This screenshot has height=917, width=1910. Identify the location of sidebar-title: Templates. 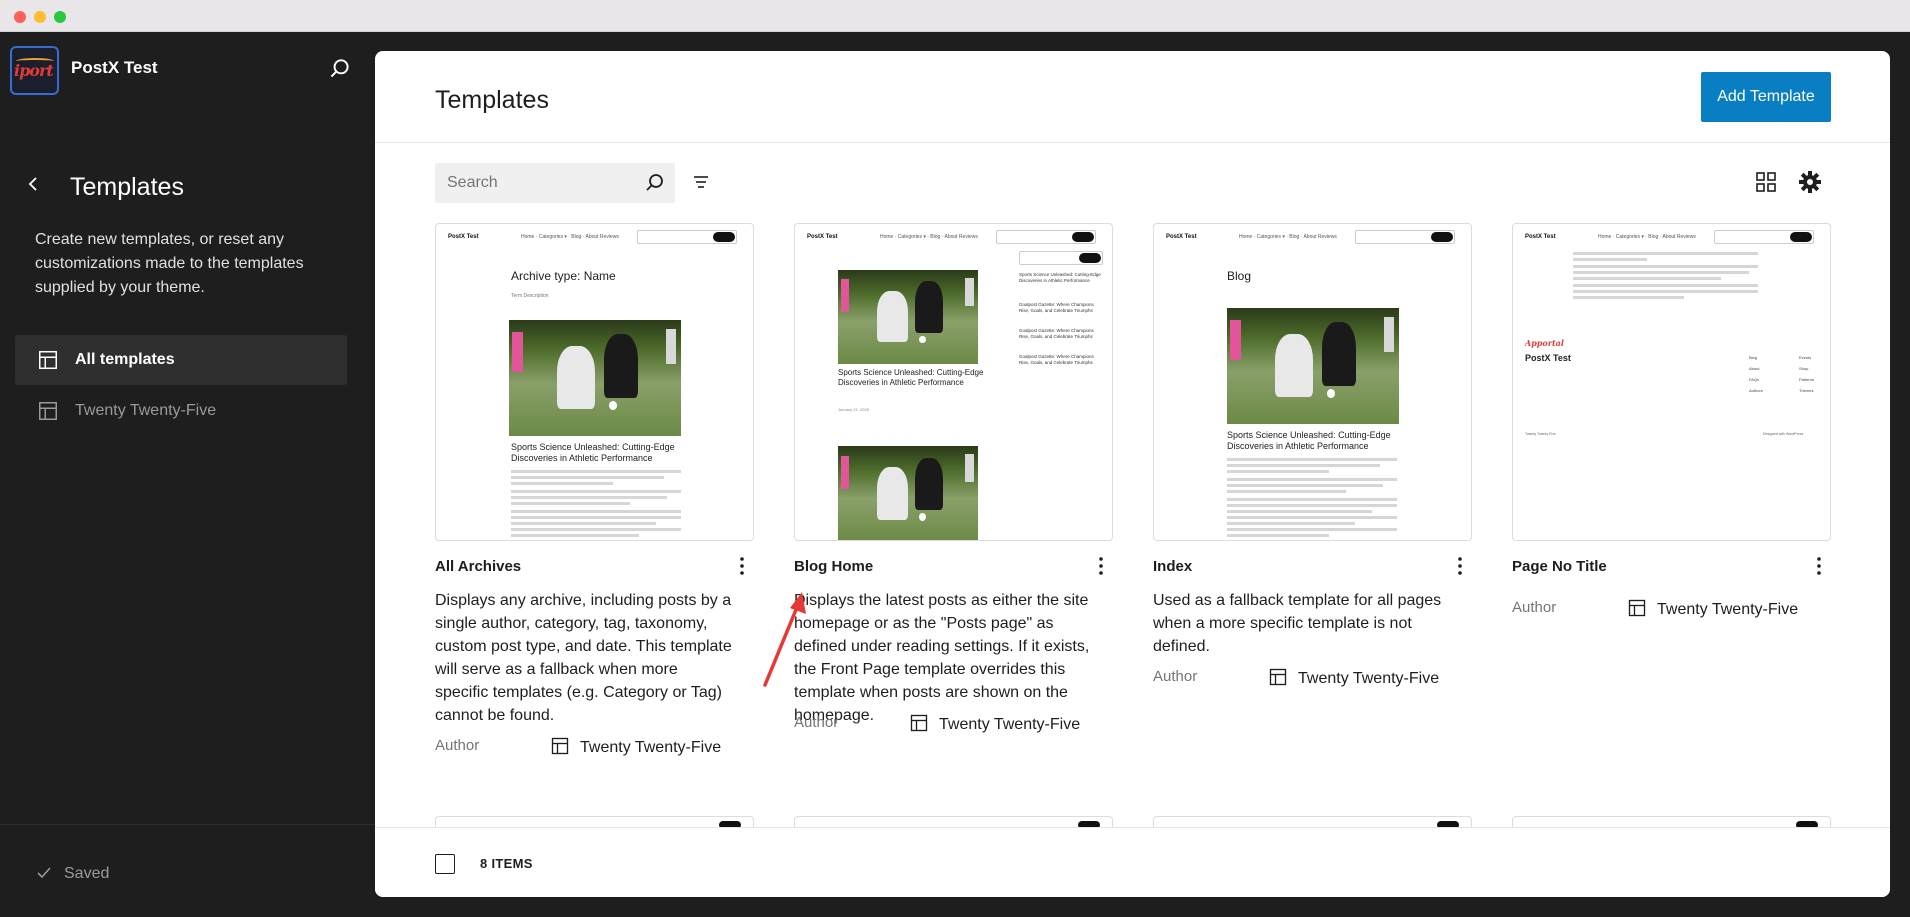
(127, 187).